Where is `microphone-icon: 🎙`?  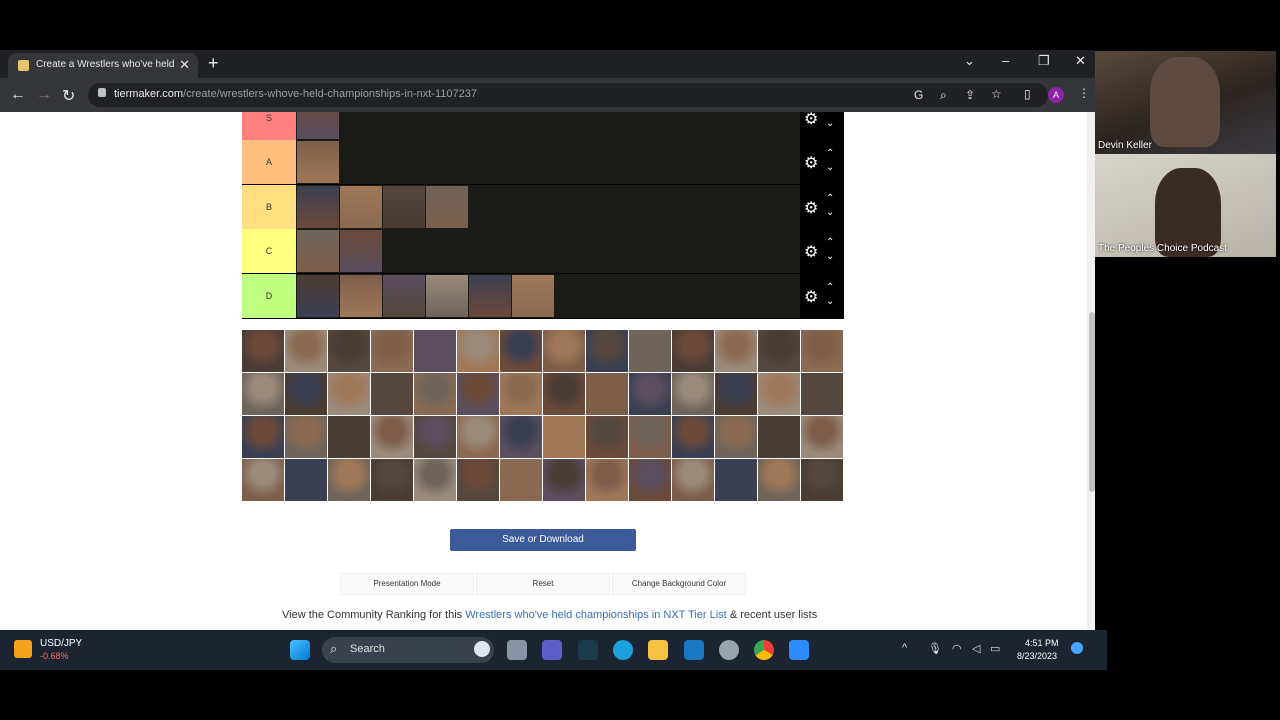
microphone-icon: 🎙 is located at coordinates (935, 648).